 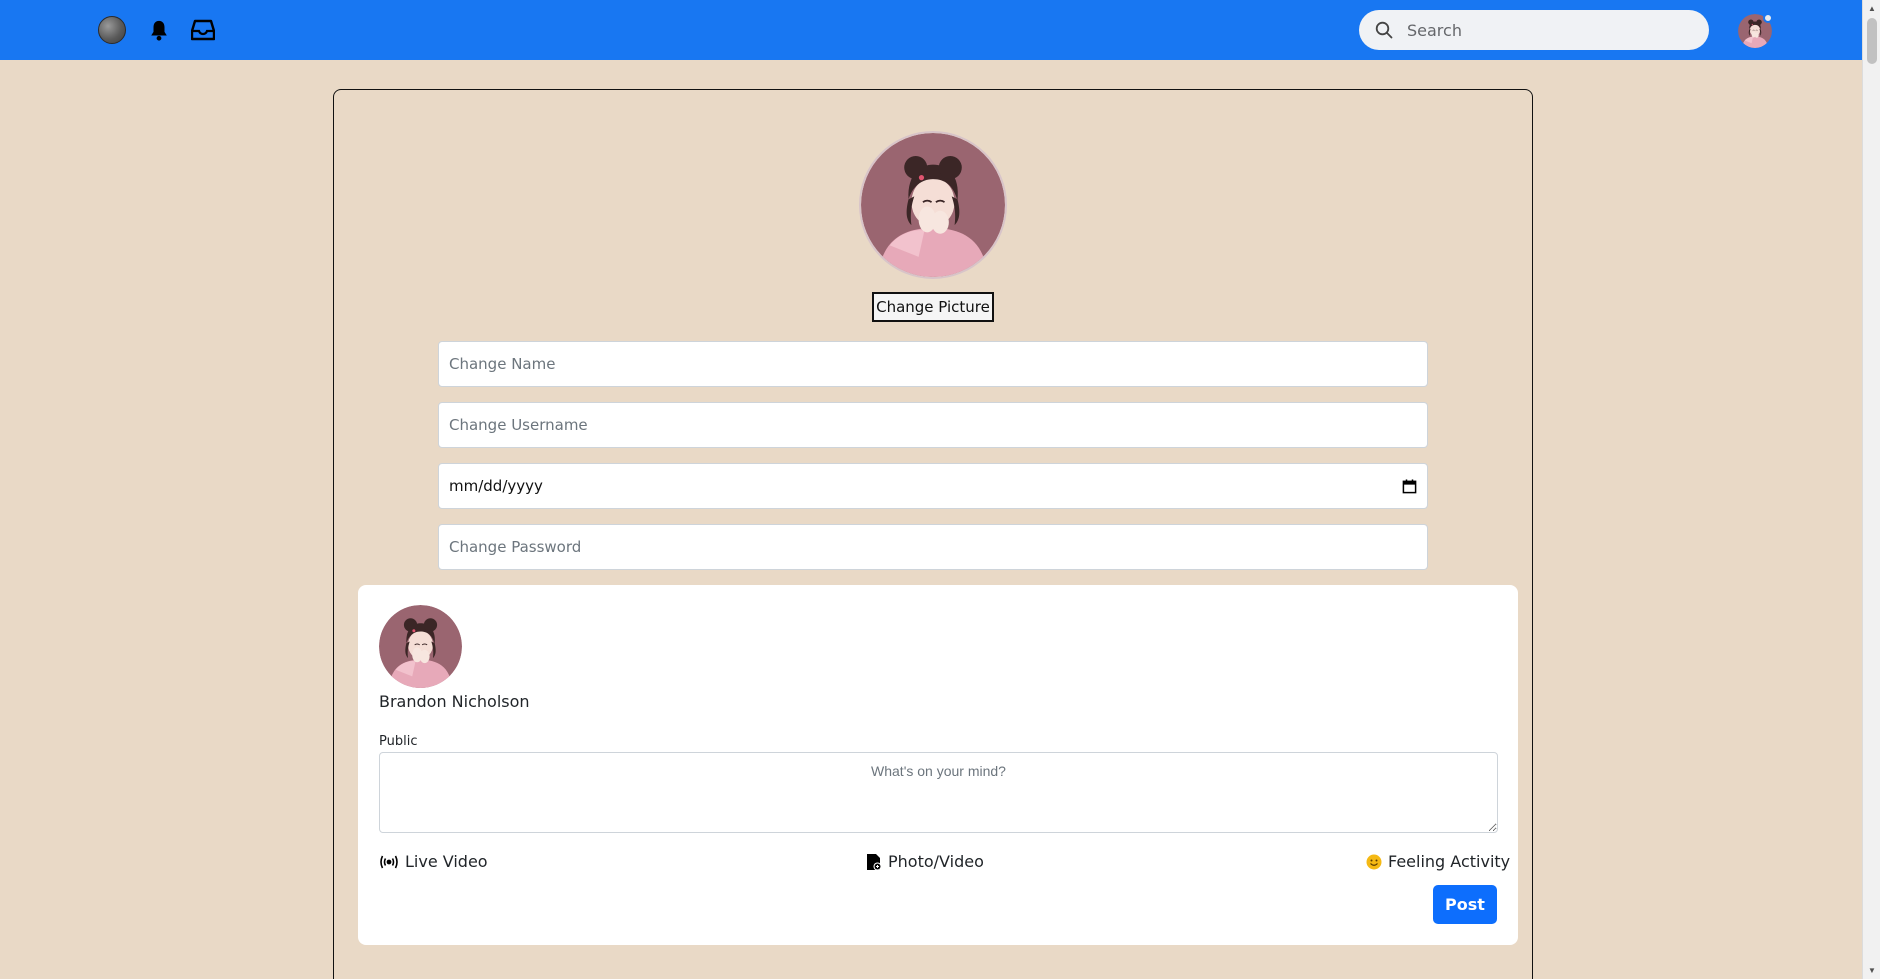 What do you see at coordinates (1449, 861) in the screenshot?
I see `feeling-activity-label: Feeling Activity` at bounding box center [1449, 861].